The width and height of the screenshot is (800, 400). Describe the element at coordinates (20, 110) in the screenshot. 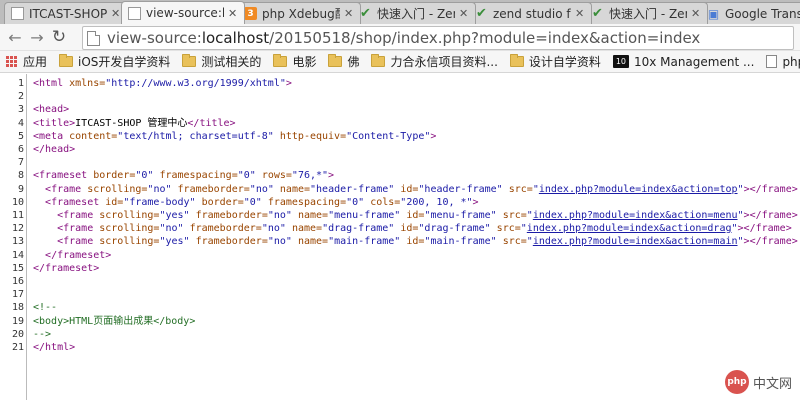

I see `line-number: 3` at that location.